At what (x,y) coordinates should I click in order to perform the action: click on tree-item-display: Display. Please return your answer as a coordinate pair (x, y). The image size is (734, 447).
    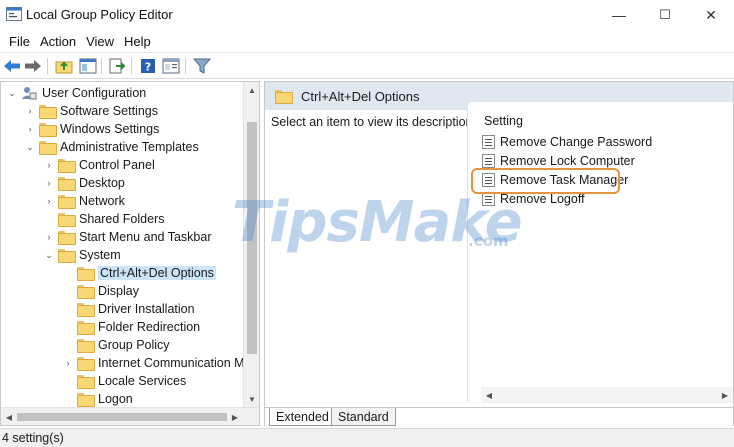
    Looking at the image, I should click on (101, 291).